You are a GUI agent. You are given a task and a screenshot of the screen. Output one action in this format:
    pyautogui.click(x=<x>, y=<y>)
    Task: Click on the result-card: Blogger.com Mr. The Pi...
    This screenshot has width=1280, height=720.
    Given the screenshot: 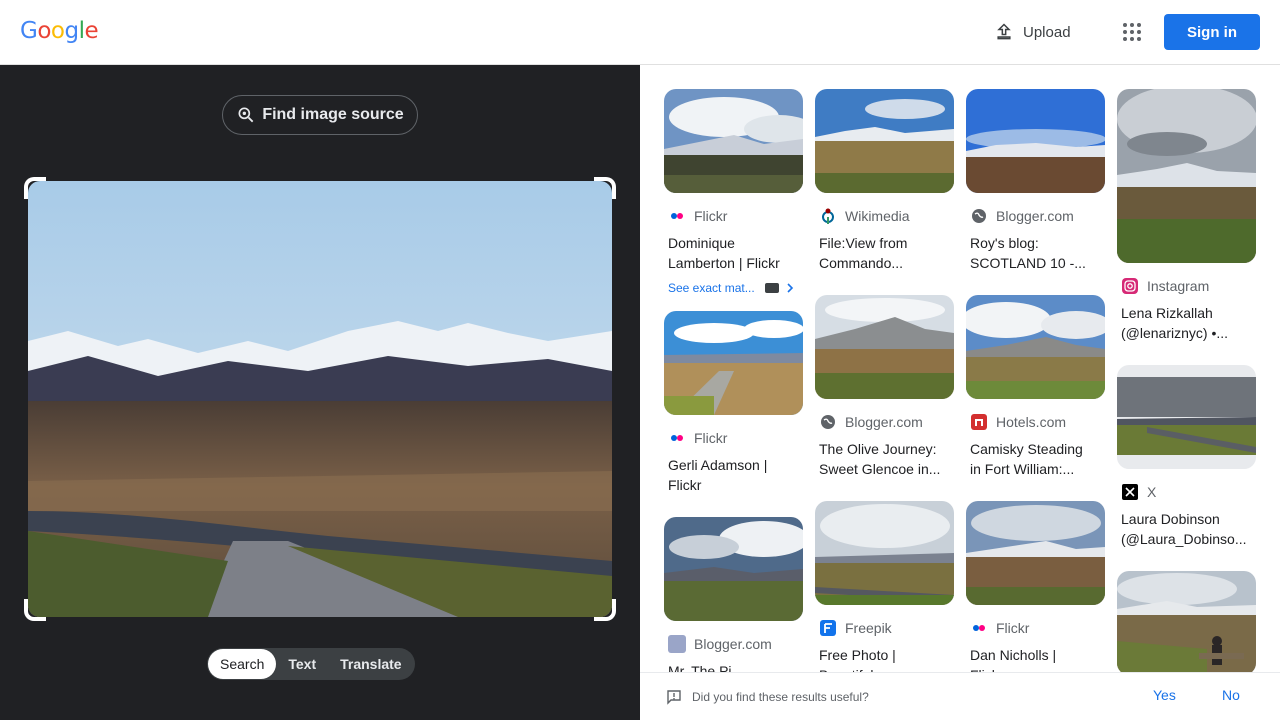 What is the action you would take?
    pyautogui.click(x=733, y=599)
    